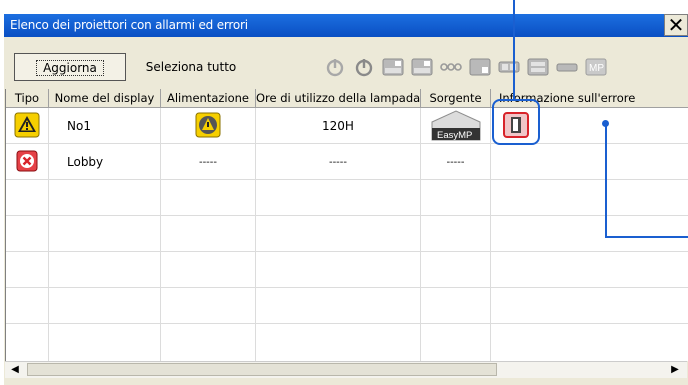 The height and width of the screenshot is (385, 688). What do you see at coordinates (191, 67) in the screenshot?
I see `select-all-button: Seleziona tutto` at bounding box center [191, 67].